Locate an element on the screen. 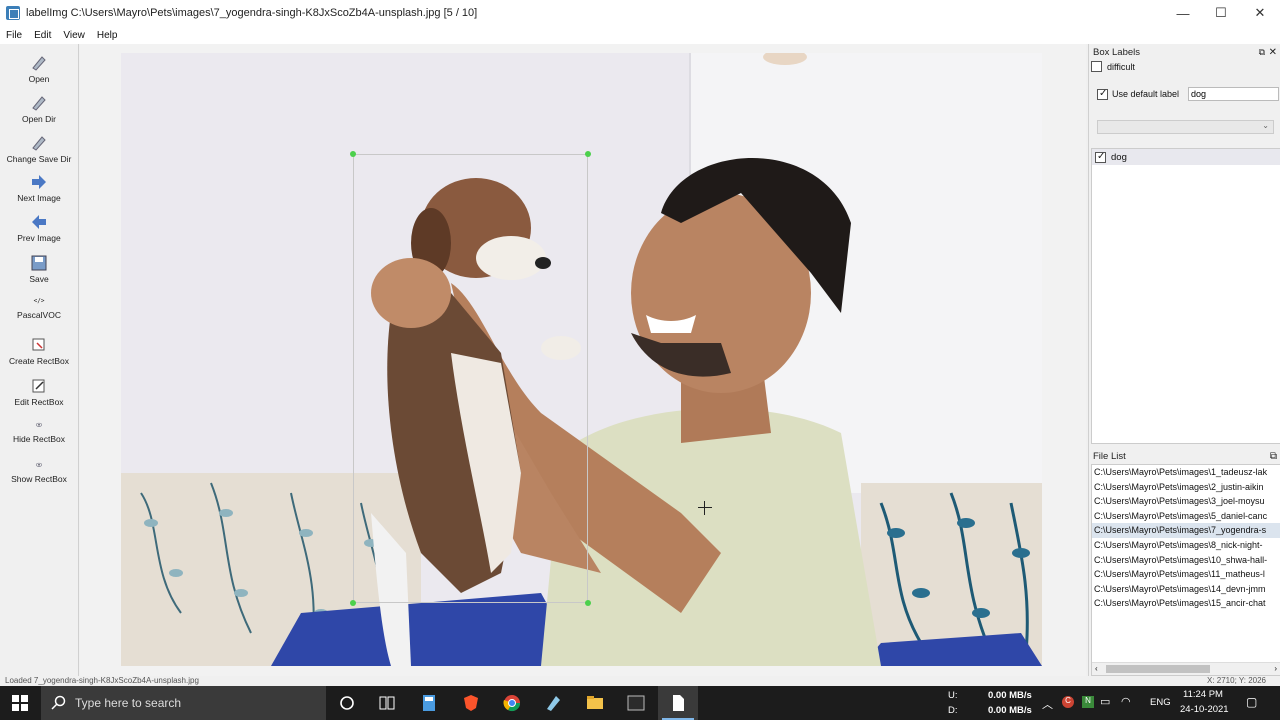  hide-rectbox-label: Hide RectBox is located at coordinates (39, 439).